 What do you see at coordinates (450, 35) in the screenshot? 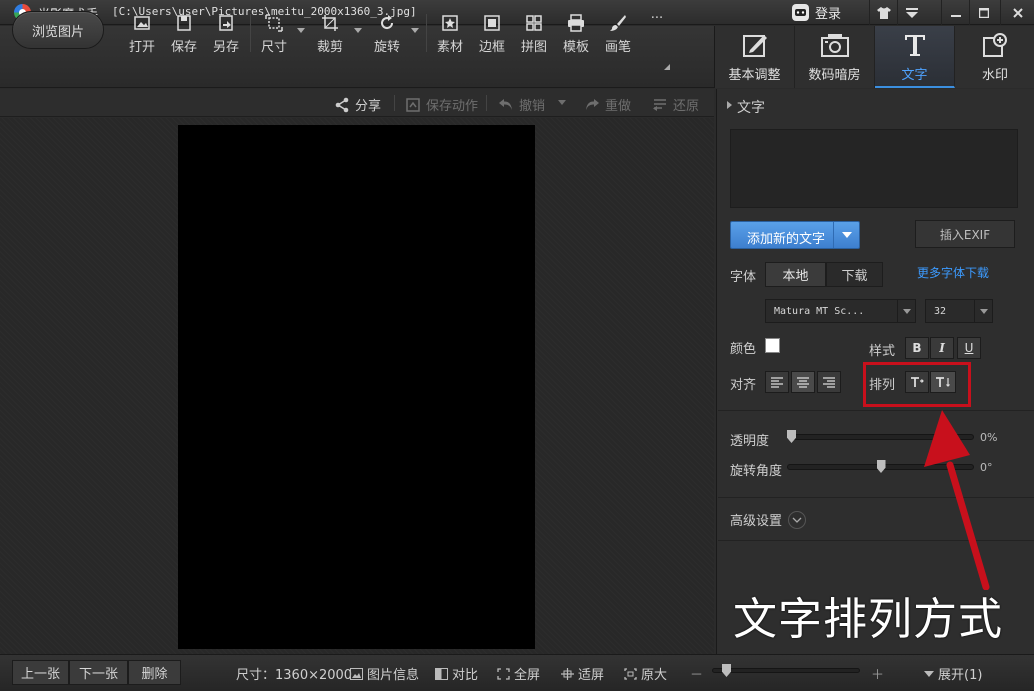
I see `material-button: 素材` at bounding box center [450, 35].